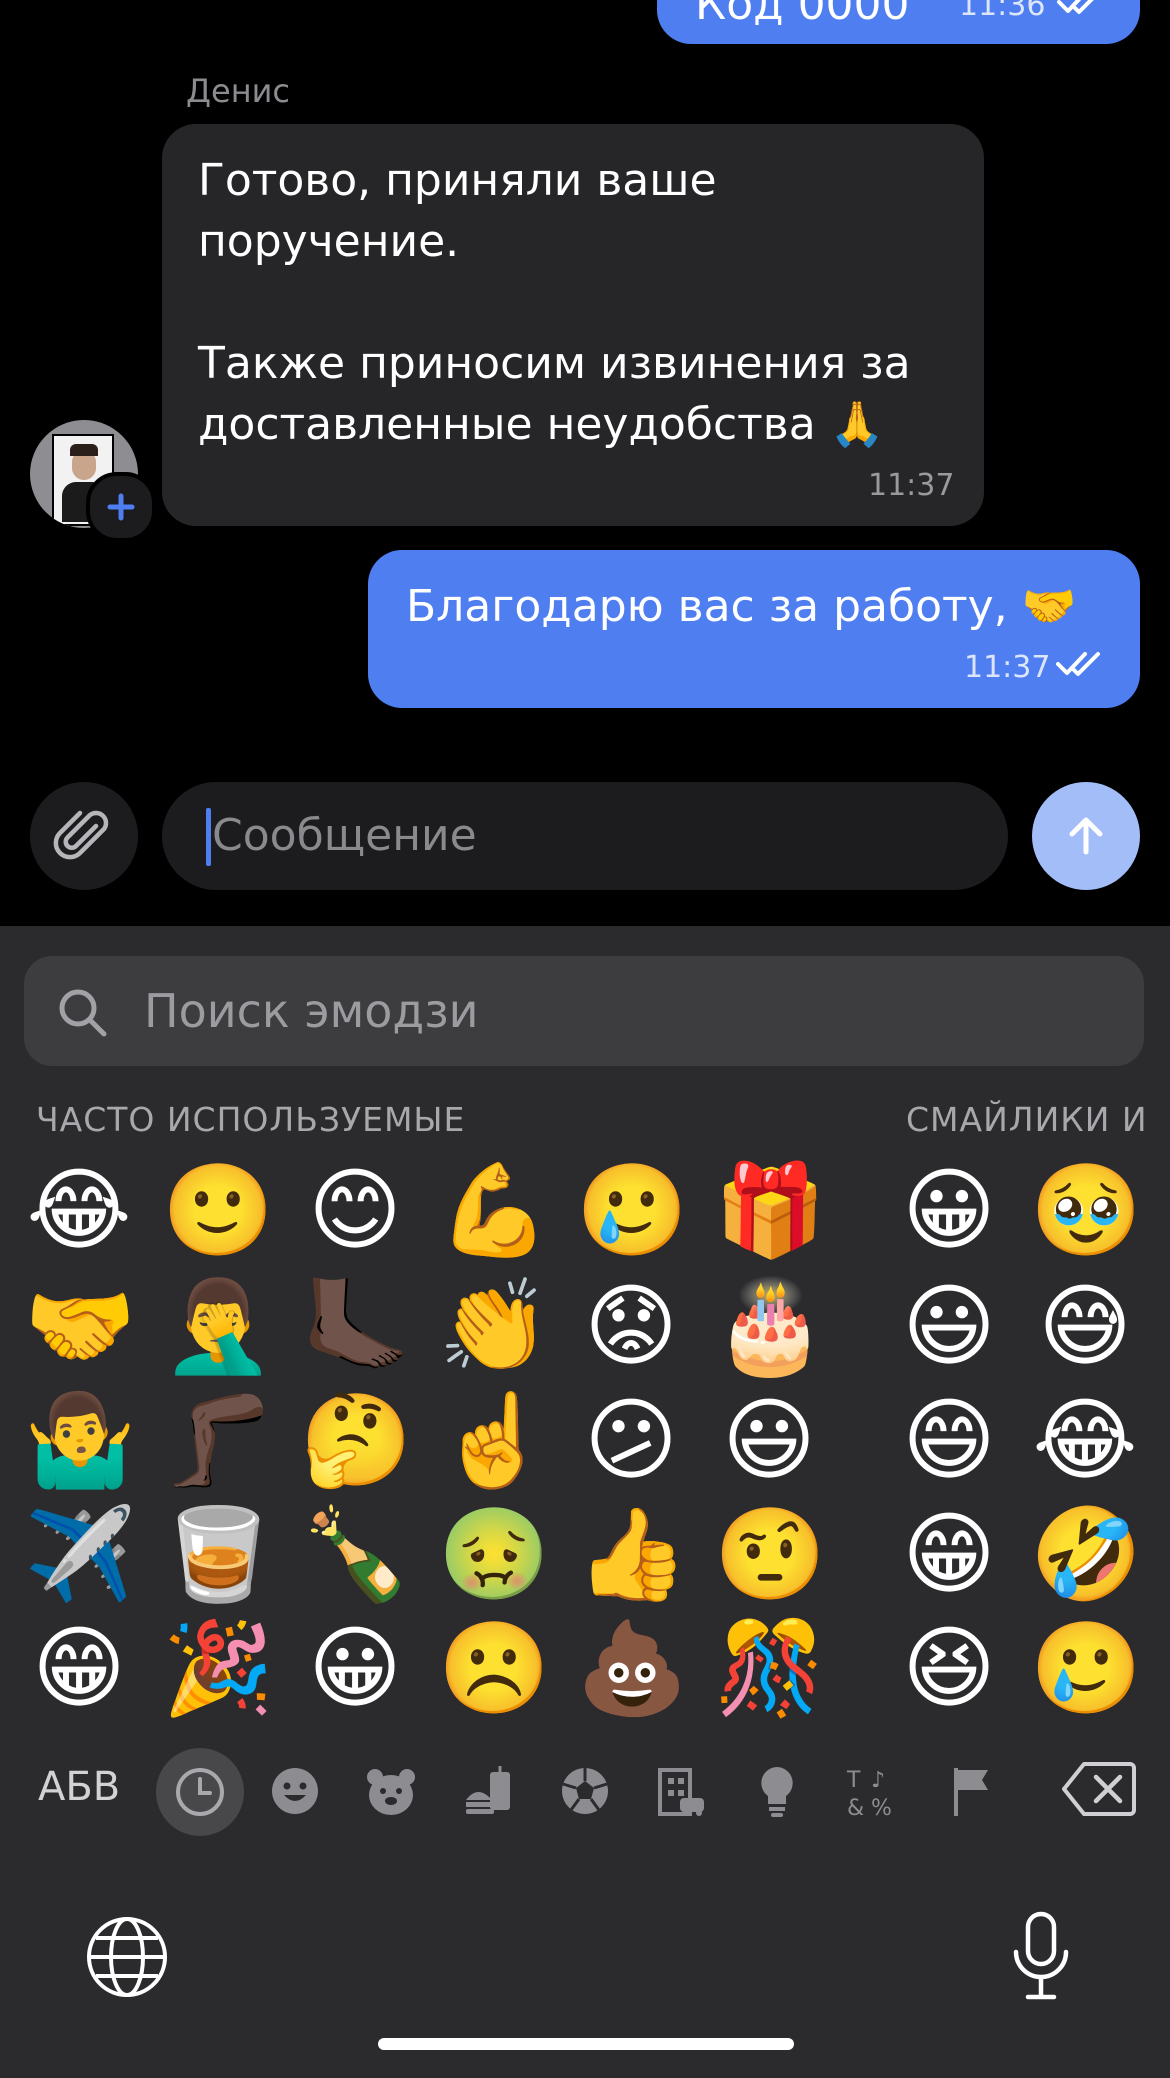 Image resolution: width=1170 pixels, height=2078 pixels. Describe the element at coordinates (741, 606) in the screenshot. I see `message-text: Благодарю вас за работу, 🤝` at that location.